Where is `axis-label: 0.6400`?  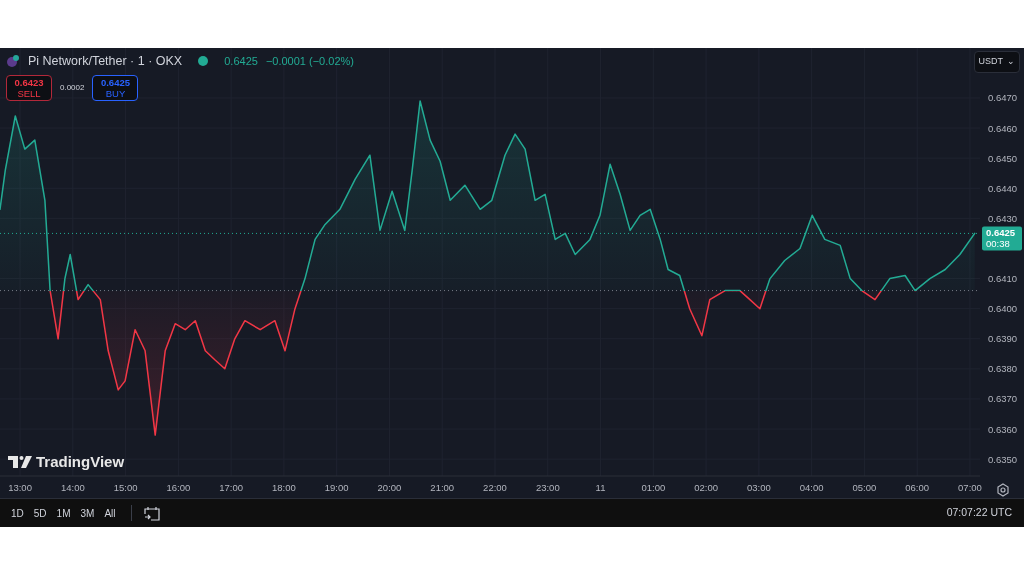
axis-label: 0.6400 is located at coordinates (1003, 309).